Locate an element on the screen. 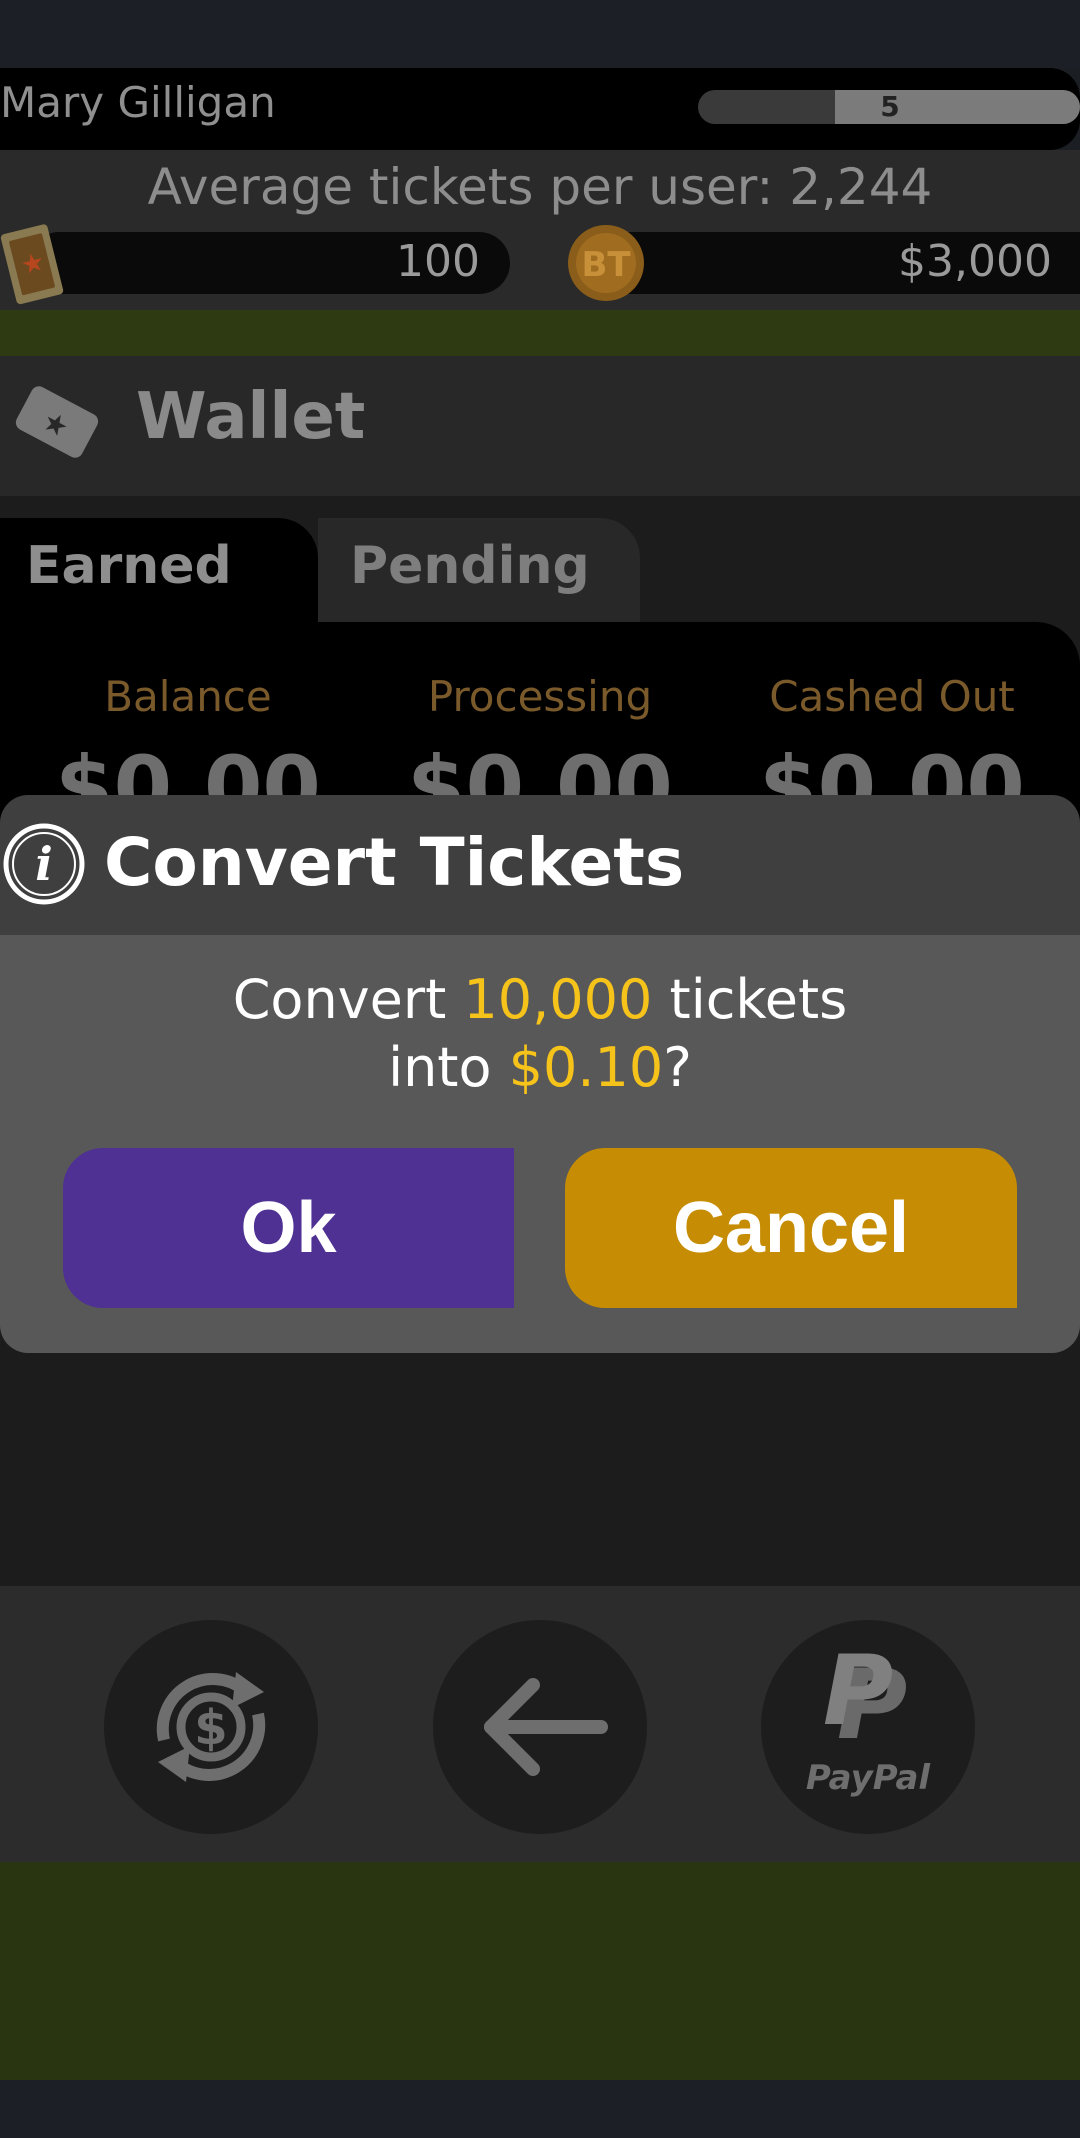 The width and height of the screenshot is (1080, 2138). back-button is located at coordinates (540, 1727).